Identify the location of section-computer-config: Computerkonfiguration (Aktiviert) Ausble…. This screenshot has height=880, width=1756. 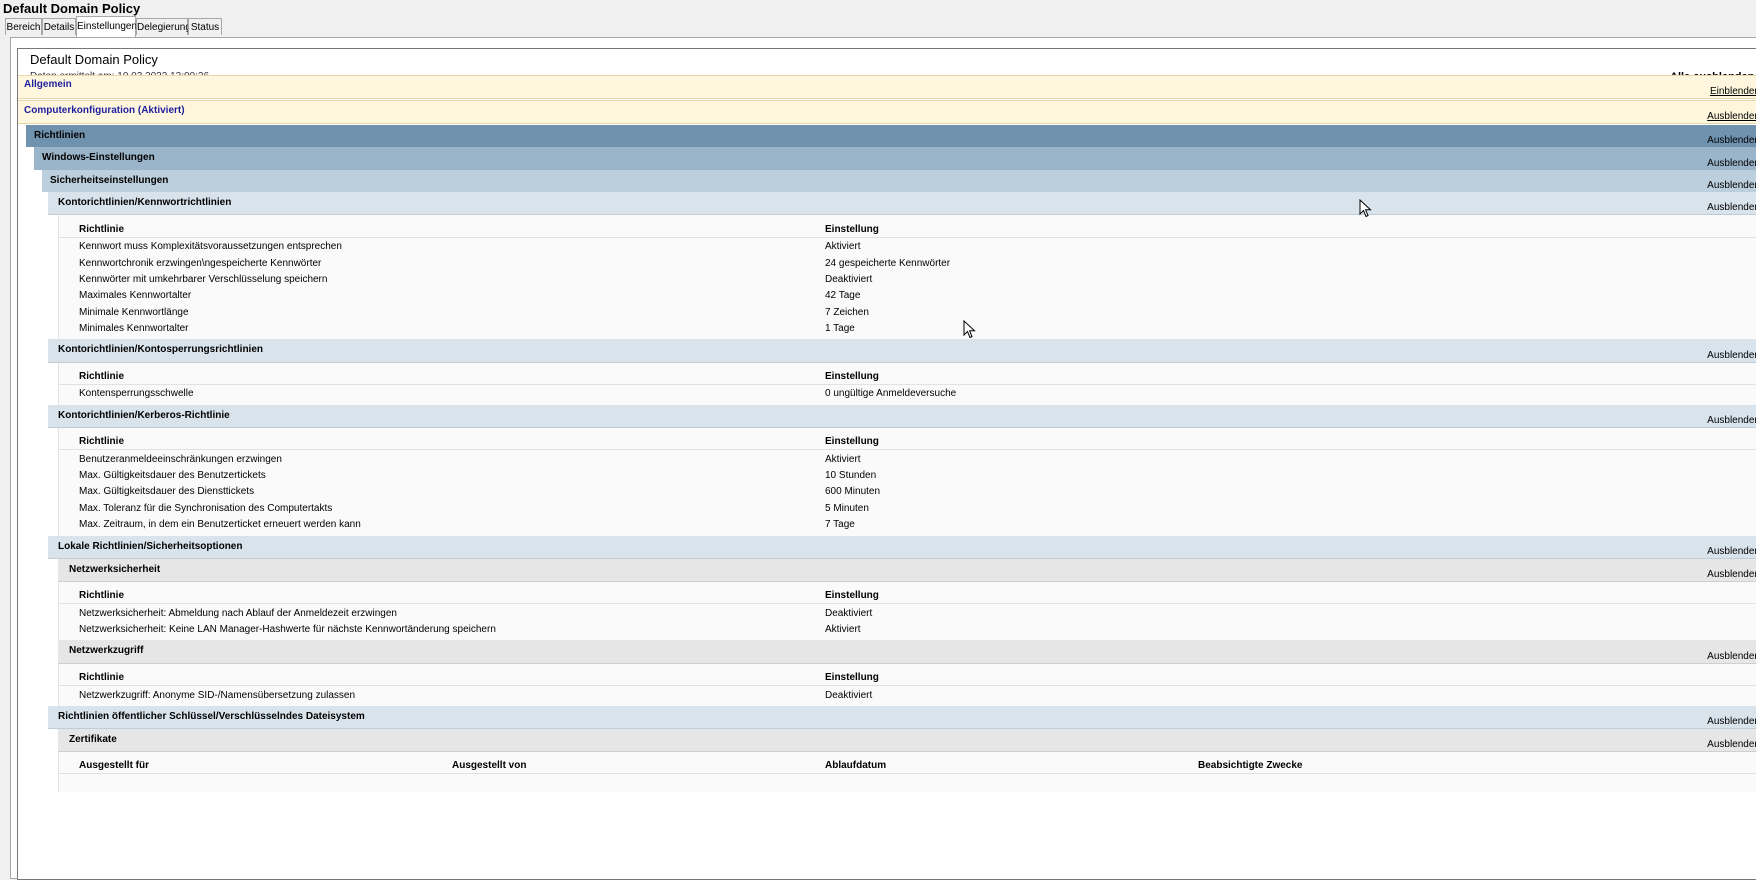
(887, 112).